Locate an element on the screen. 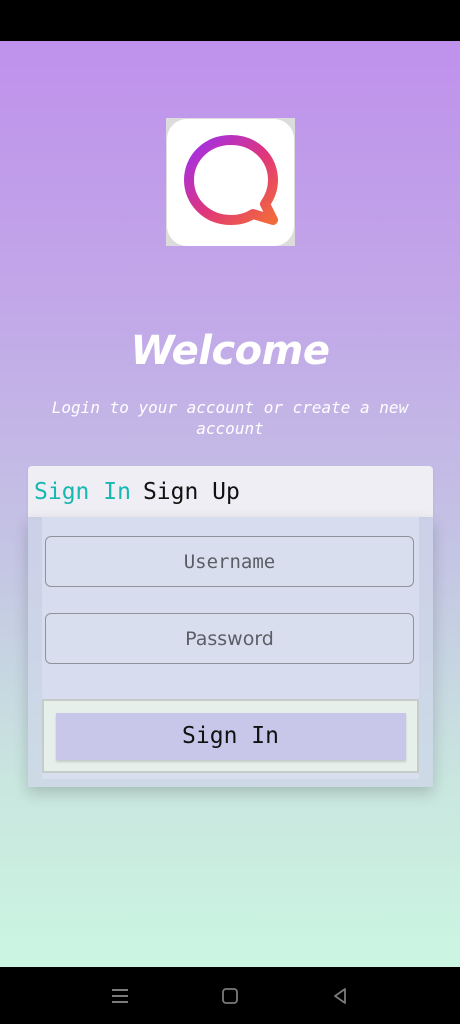  sign-in-button: Sign In is located at coordinates (230, 736).